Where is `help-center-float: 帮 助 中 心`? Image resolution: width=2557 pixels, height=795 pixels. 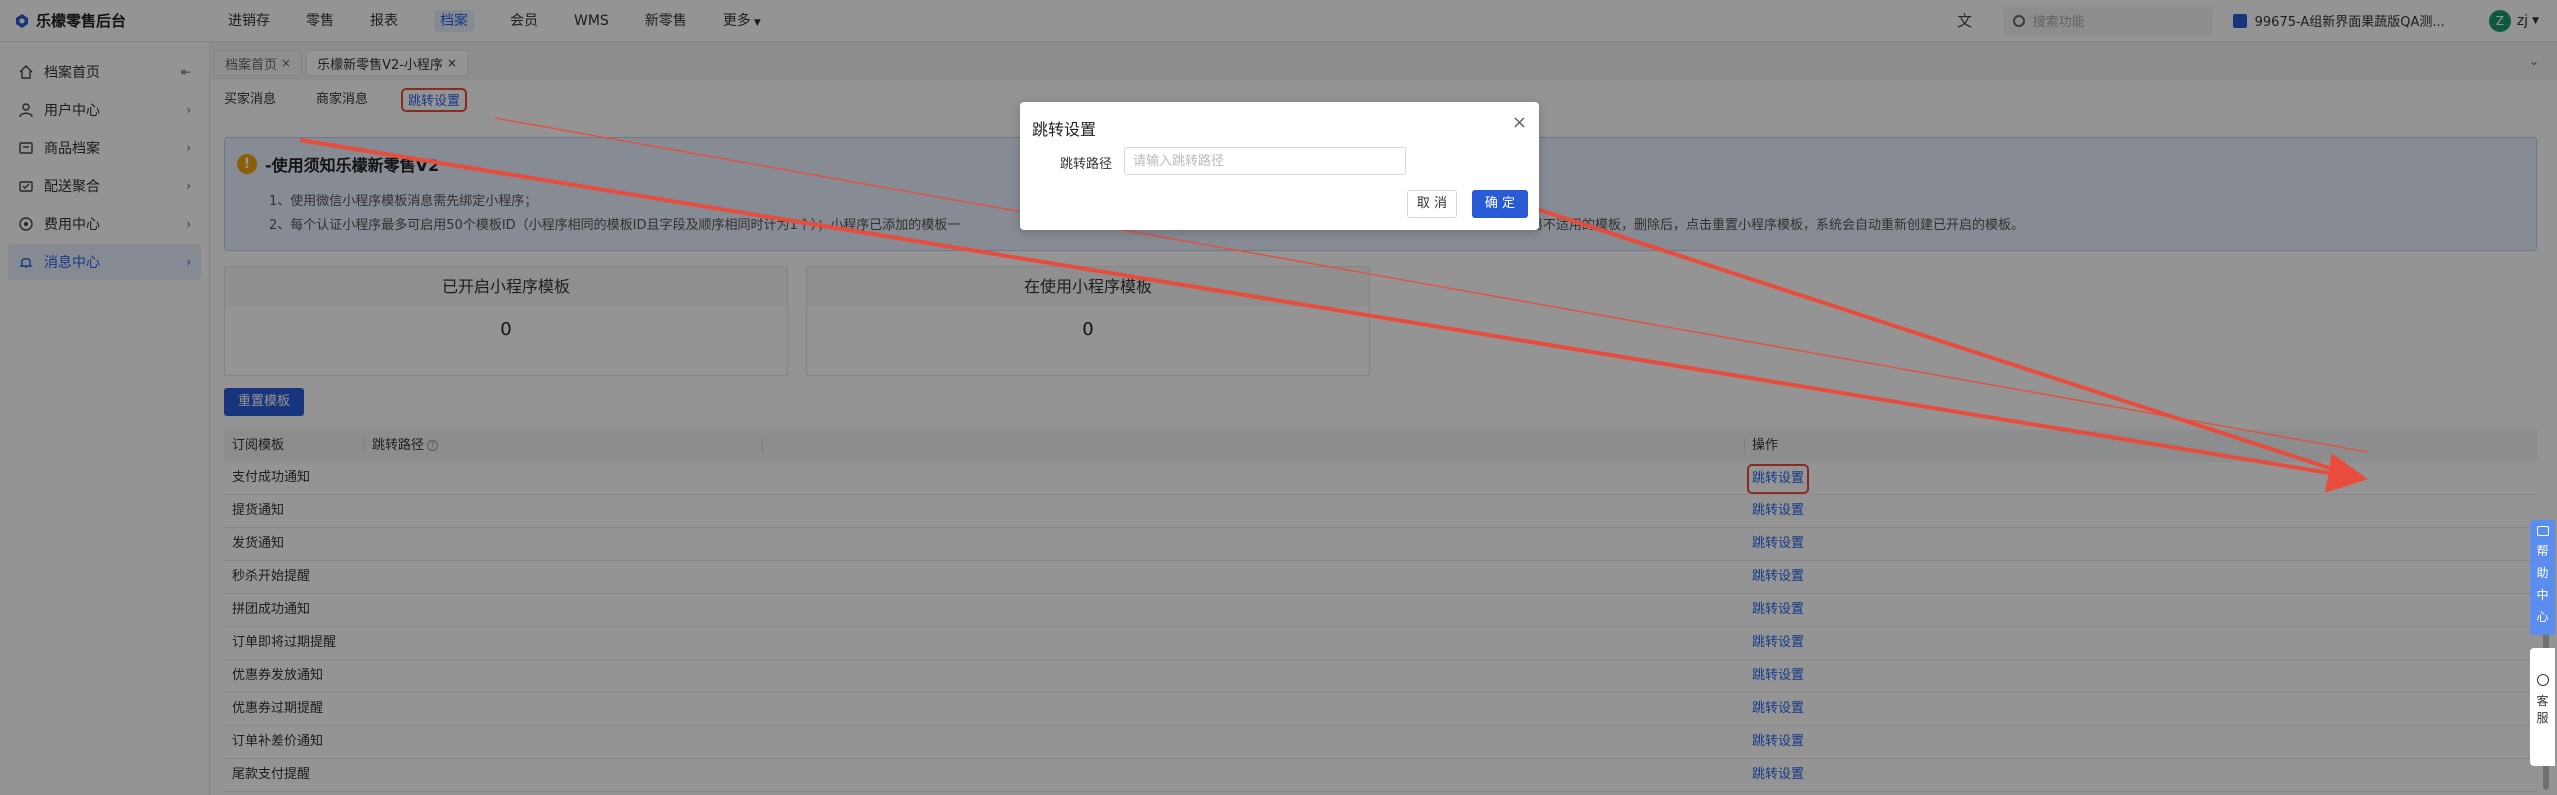 help-center-float: 帮 助 中 心 is located at coordinates (2542, 577).